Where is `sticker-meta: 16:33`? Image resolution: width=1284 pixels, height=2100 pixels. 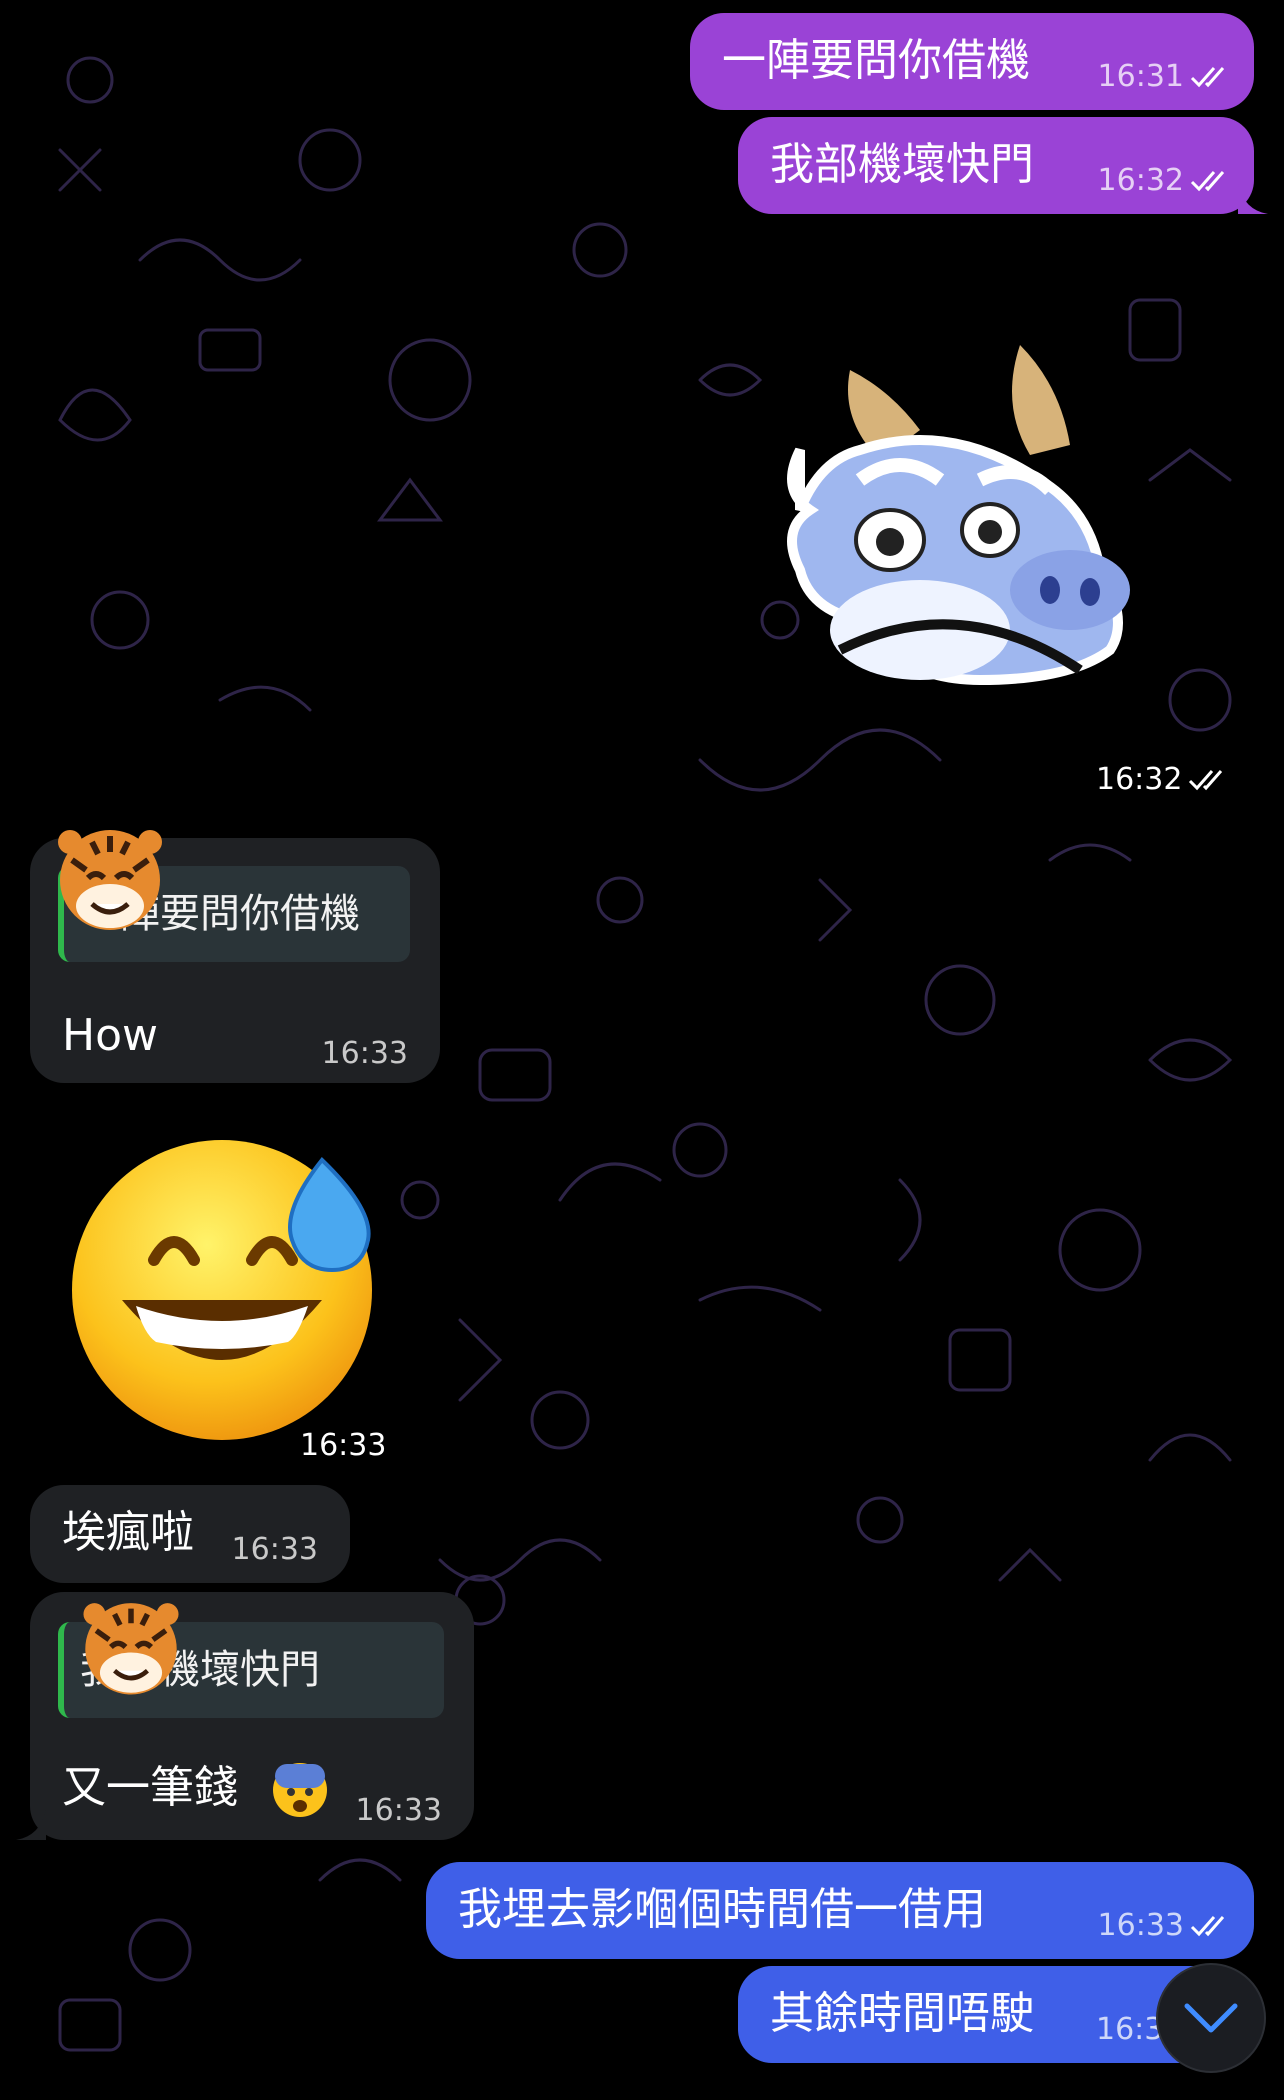
sticker-meta: 16:33 is located at coordinates (343, 1445).